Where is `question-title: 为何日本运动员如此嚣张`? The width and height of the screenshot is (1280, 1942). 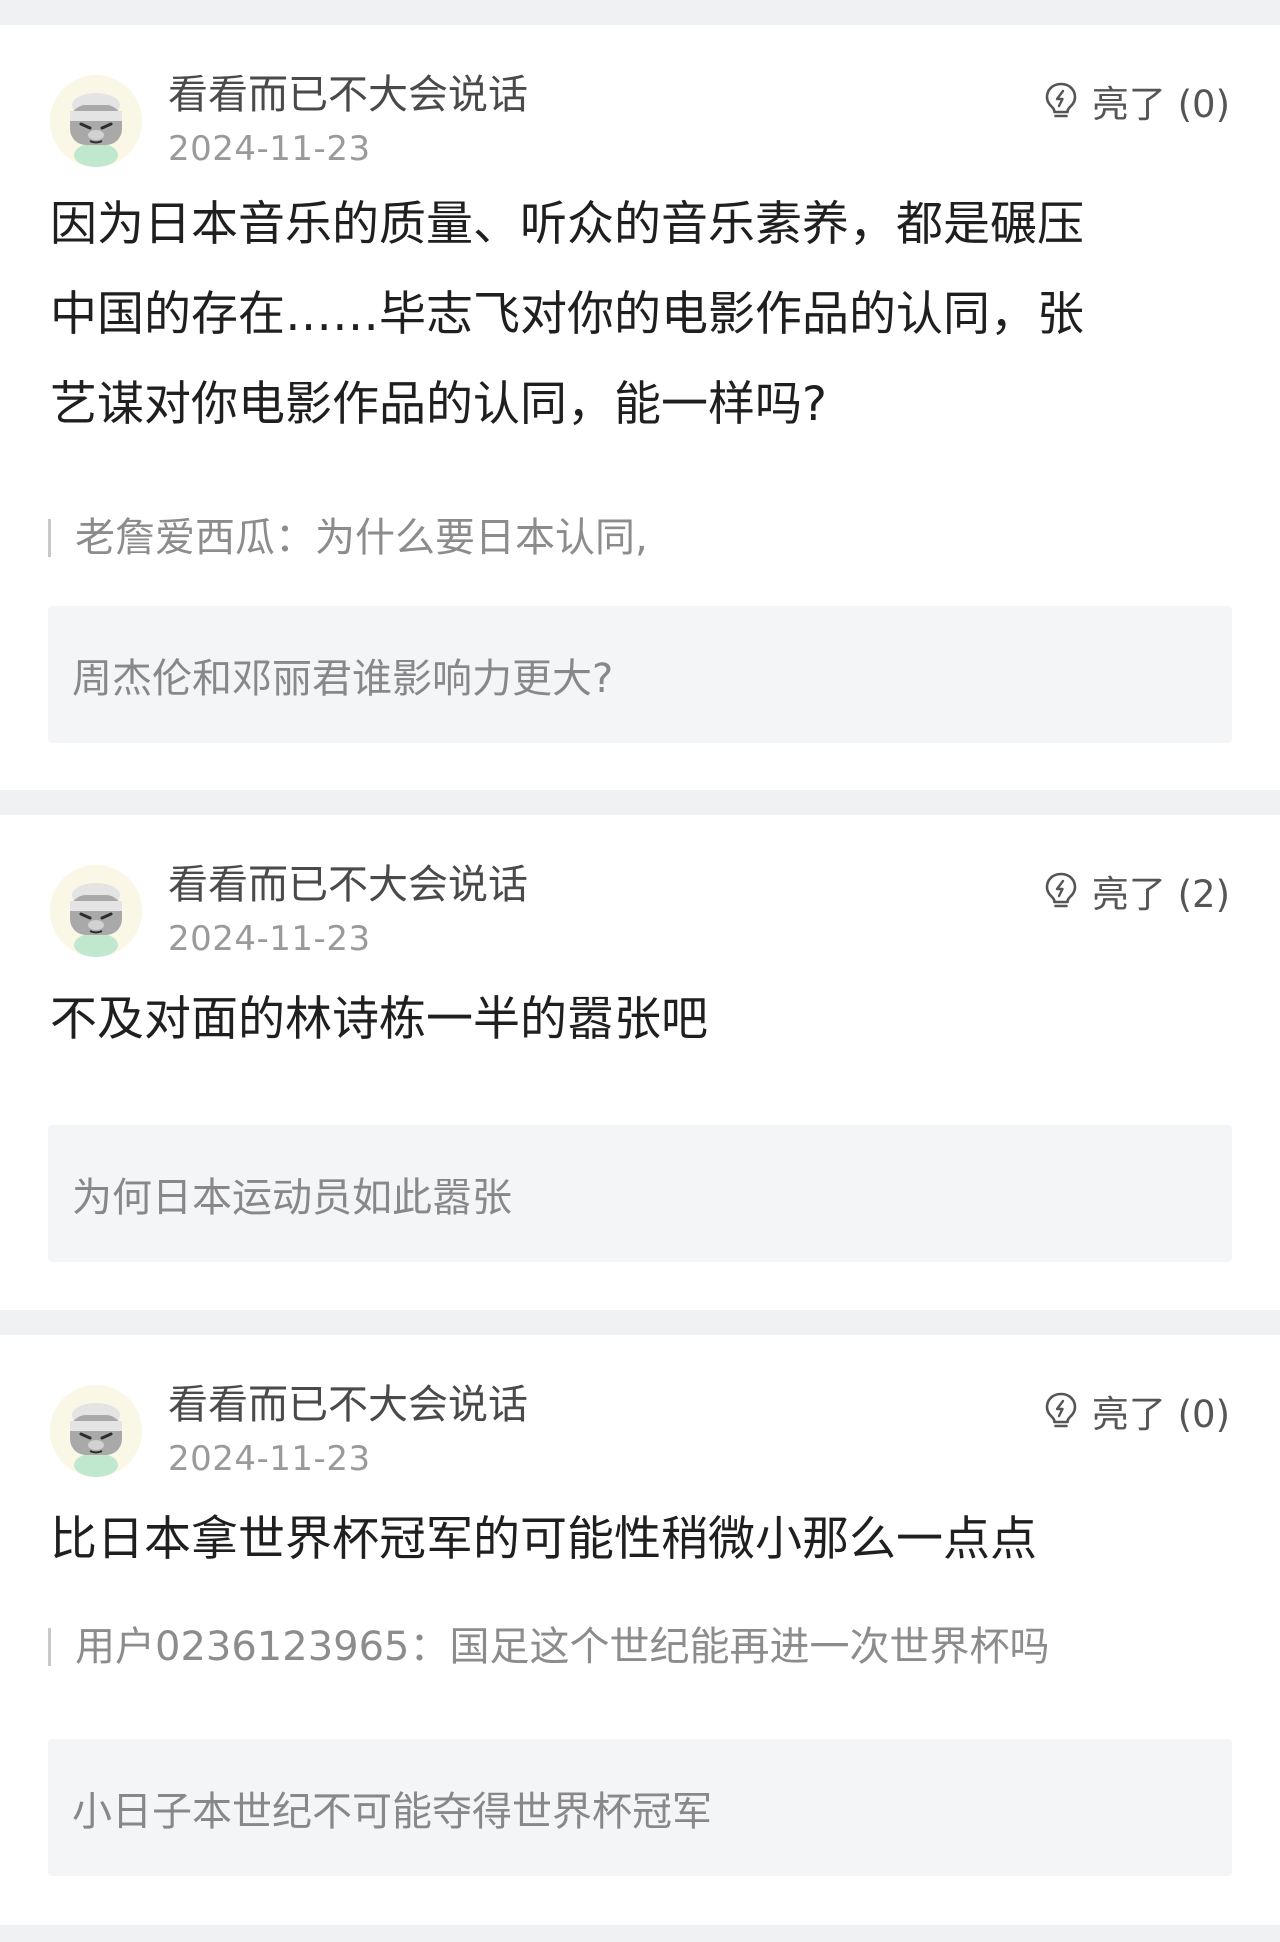 question-title: 为何日本运动员如此嚣张 is located at coordinates (292, 1197).